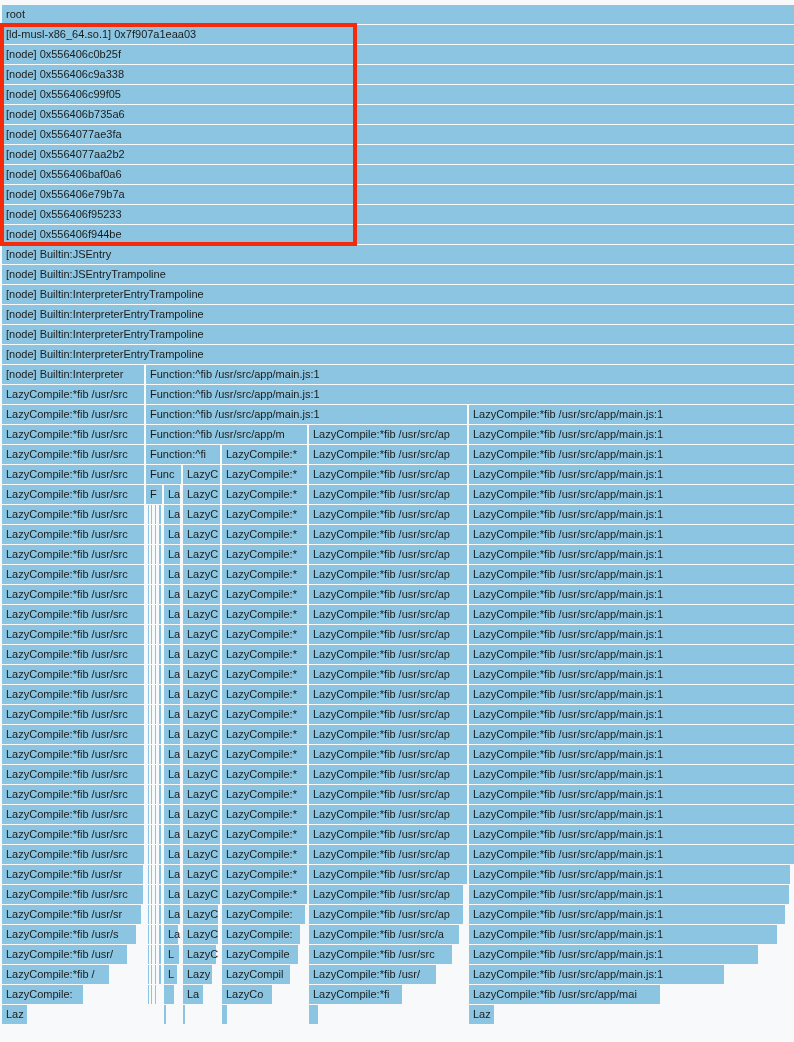  I want to click on flame-frame: [node] Builtin:JSEntryTrampoline, so click(398, 274).